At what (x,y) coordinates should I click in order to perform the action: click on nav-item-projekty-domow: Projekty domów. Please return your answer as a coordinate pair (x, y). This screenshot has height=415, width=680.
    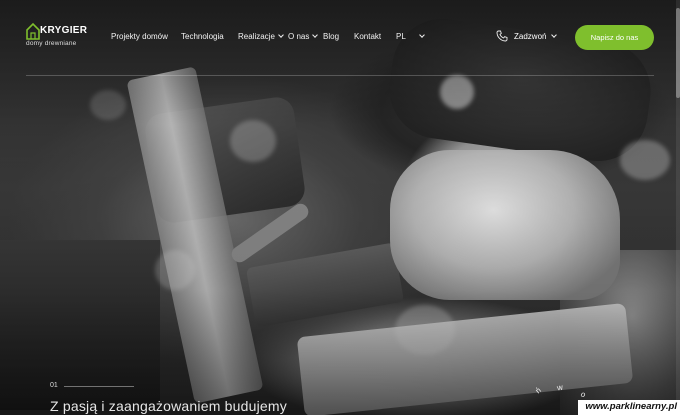
    Looking at the image, I should click on (139, 36).